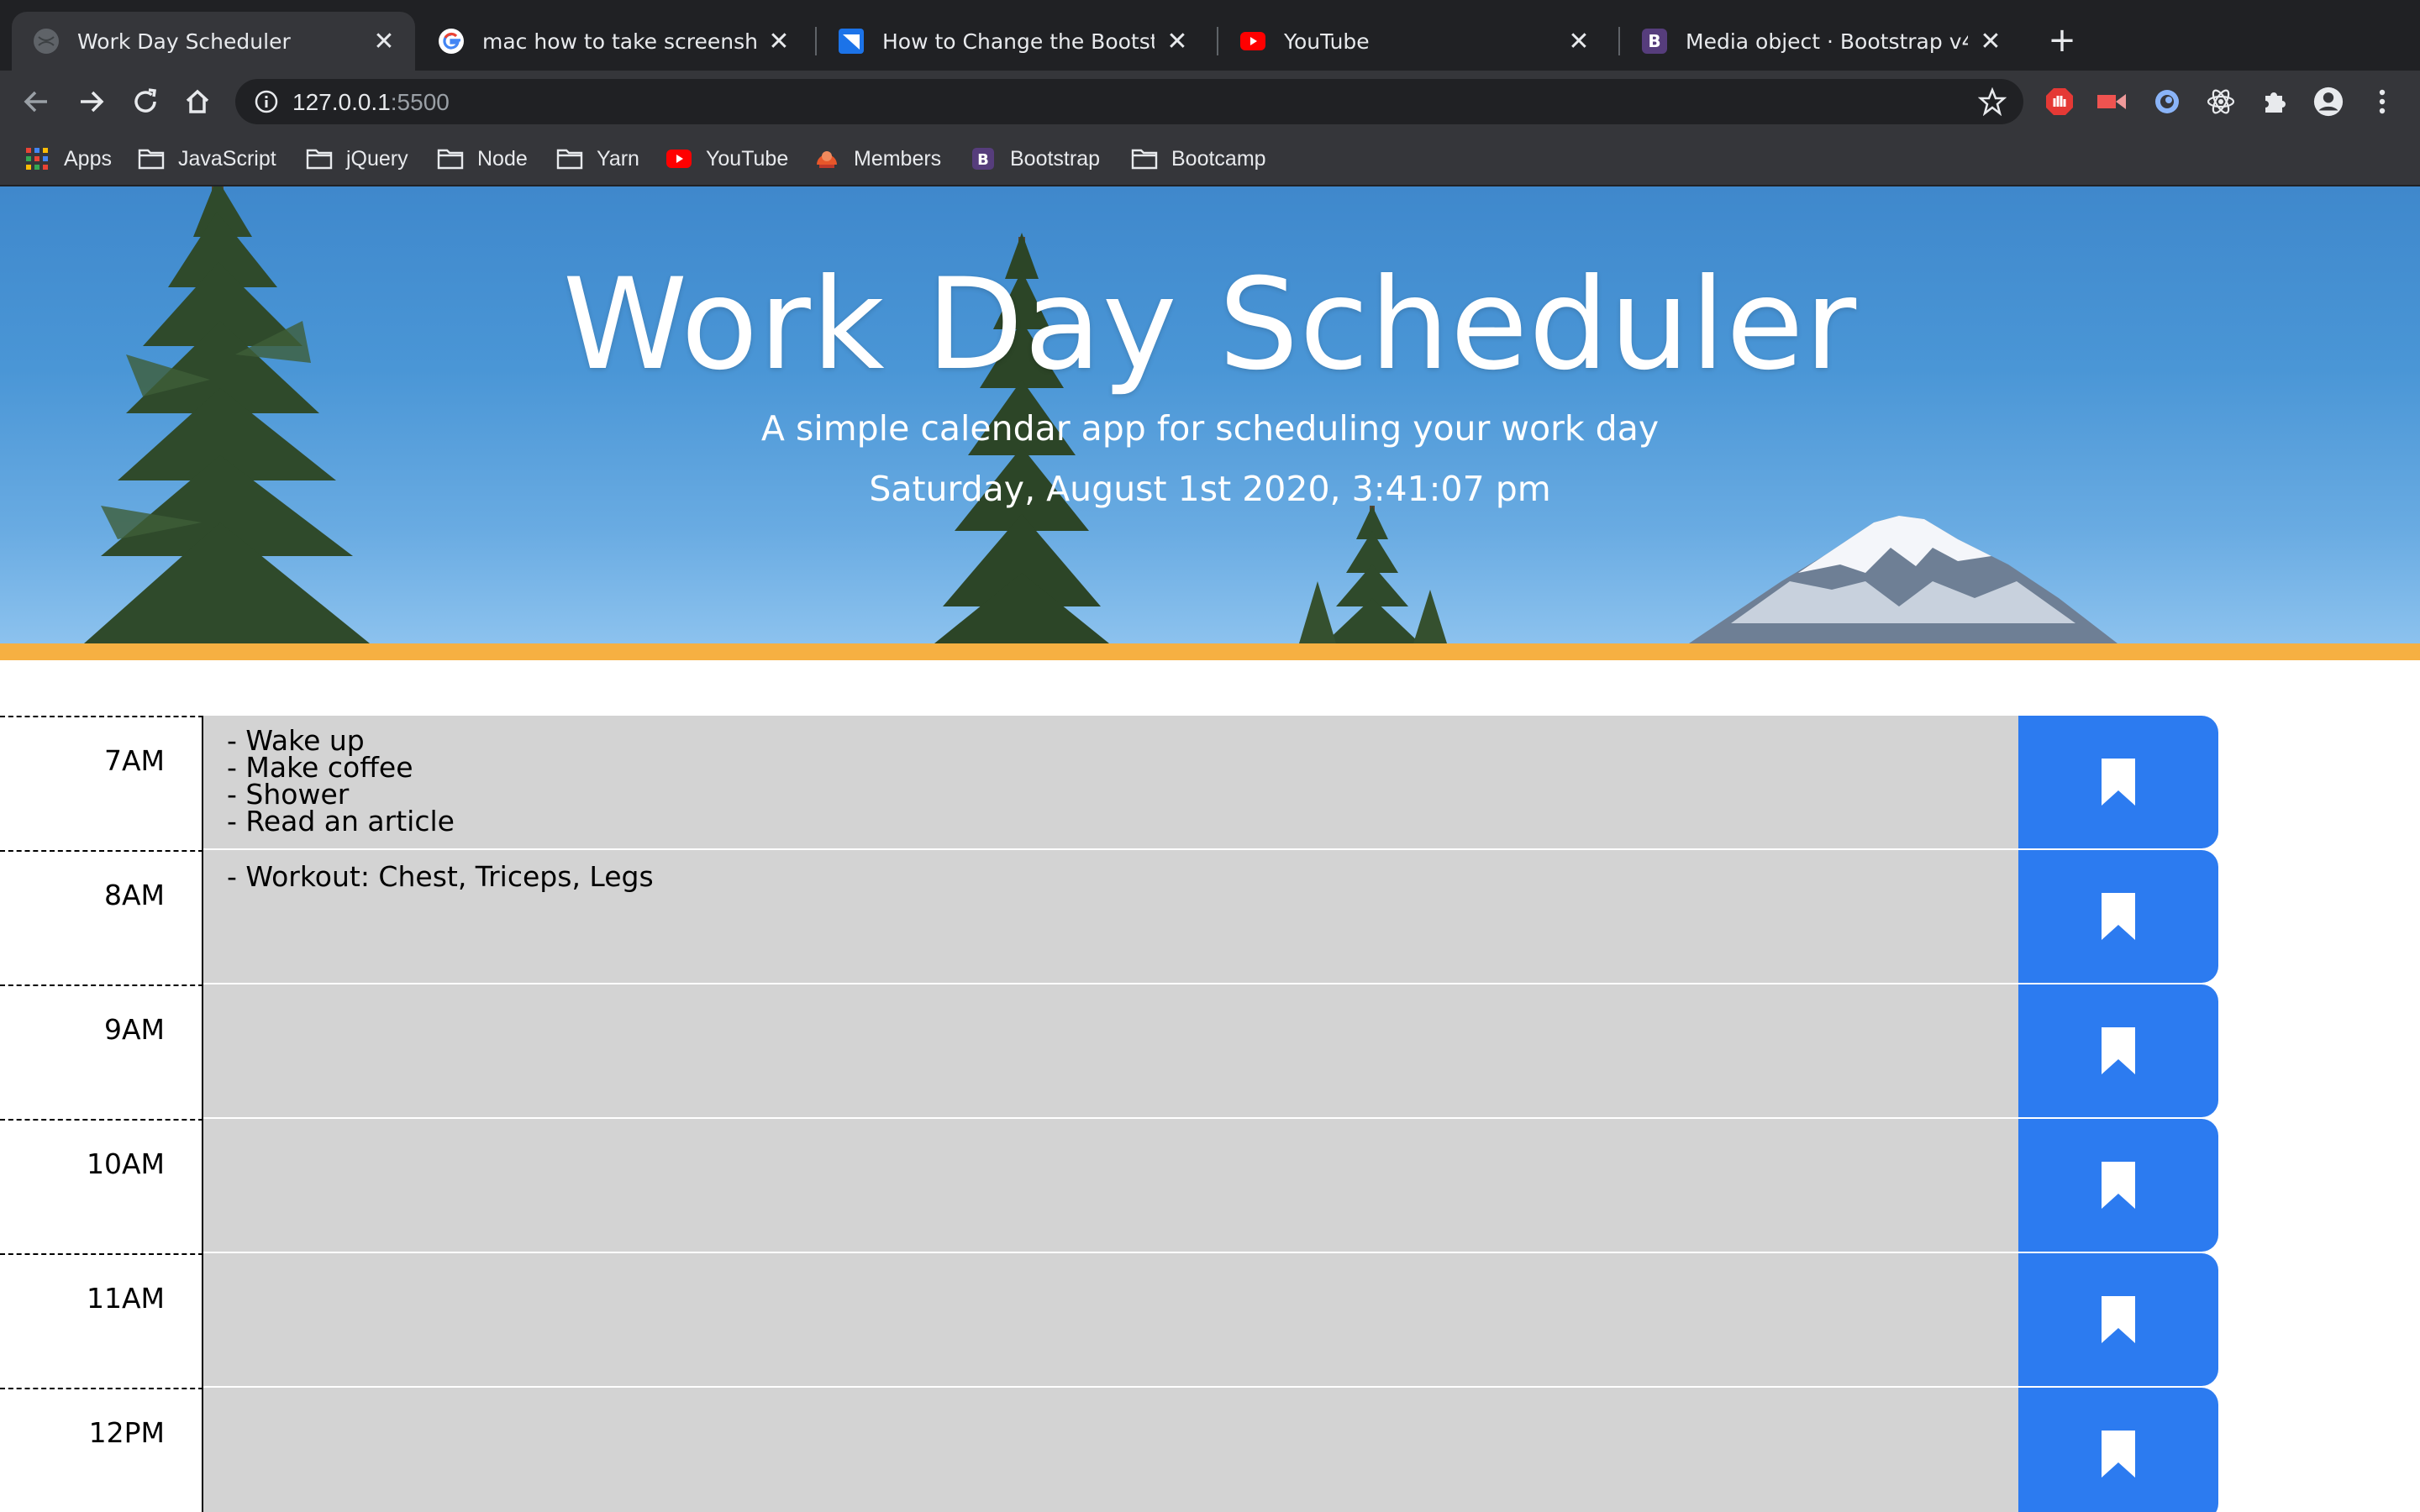  Describe the element at coordinates (357, 158) in the screenshot. I see `bookmark-folder-jquery: jQuery` at that location.